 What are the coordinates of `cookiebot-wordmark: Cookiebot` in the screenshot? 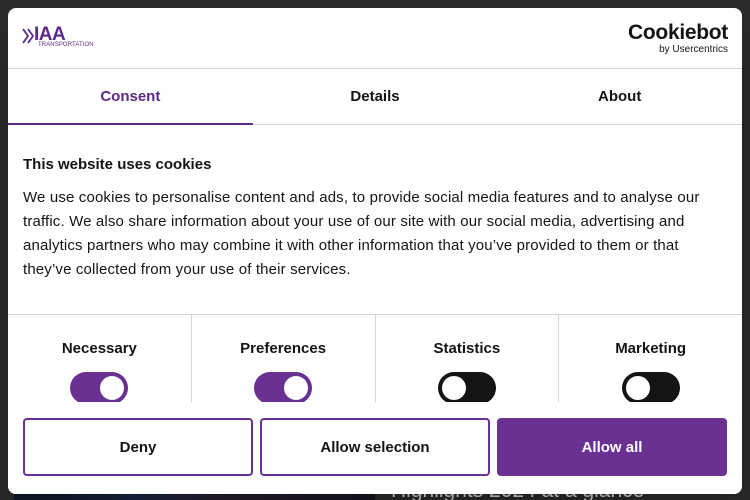 It's located at (678, 32).